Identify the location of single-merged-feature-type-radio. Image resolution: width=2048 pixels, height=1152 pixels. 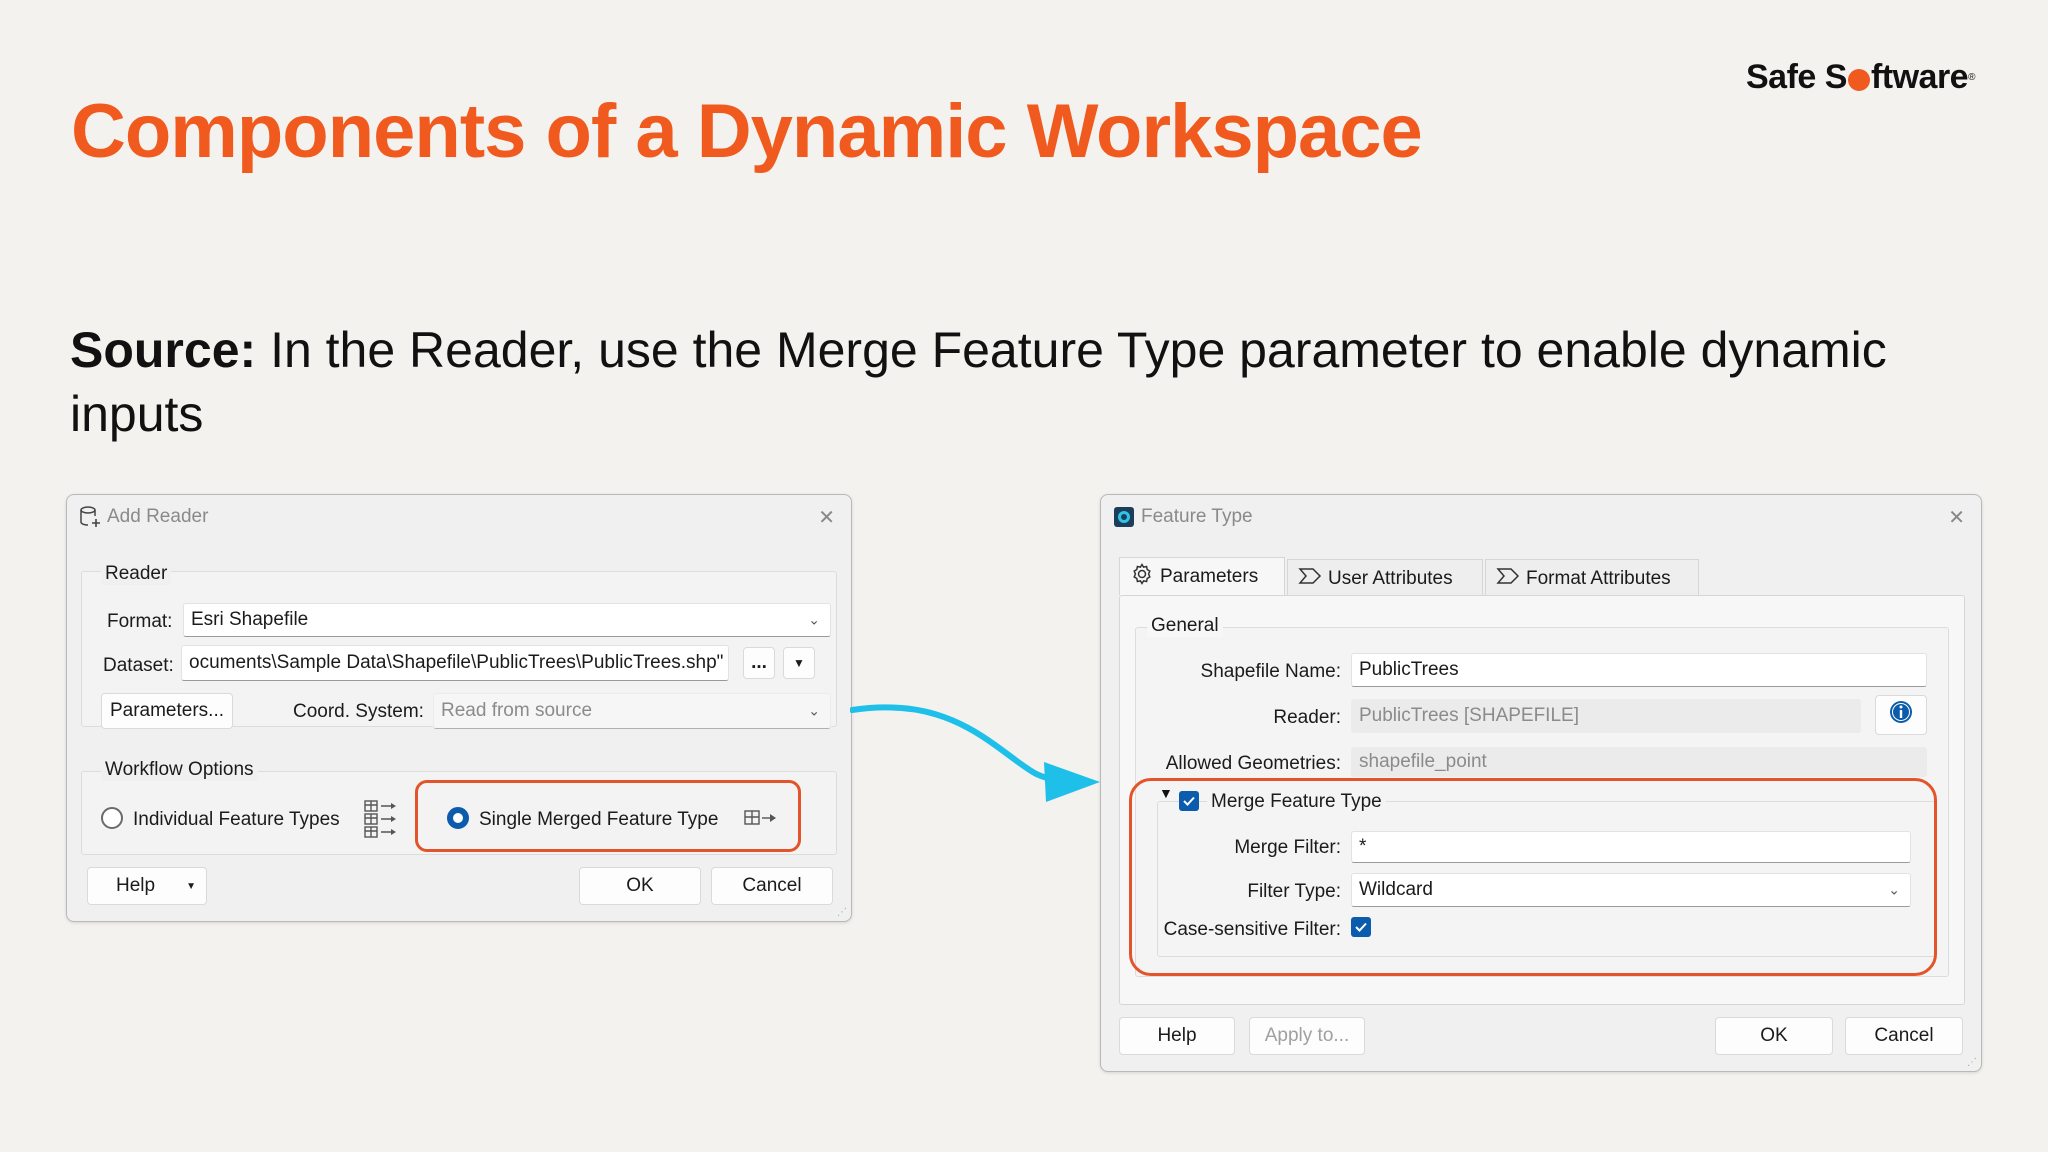
(458, 818).